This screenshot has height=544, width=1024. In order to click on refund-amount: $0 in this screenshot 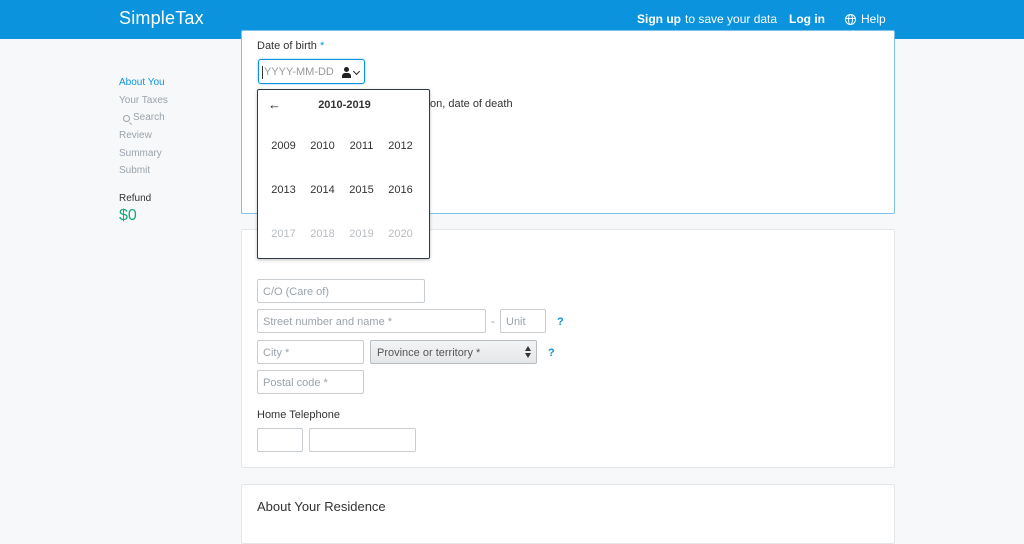, I will do `click(128, 216)`.